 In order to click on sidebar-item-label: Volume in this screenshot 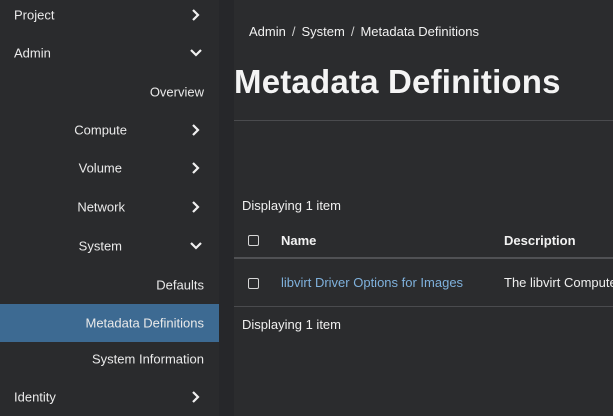, I will do `click(100, 168)`.